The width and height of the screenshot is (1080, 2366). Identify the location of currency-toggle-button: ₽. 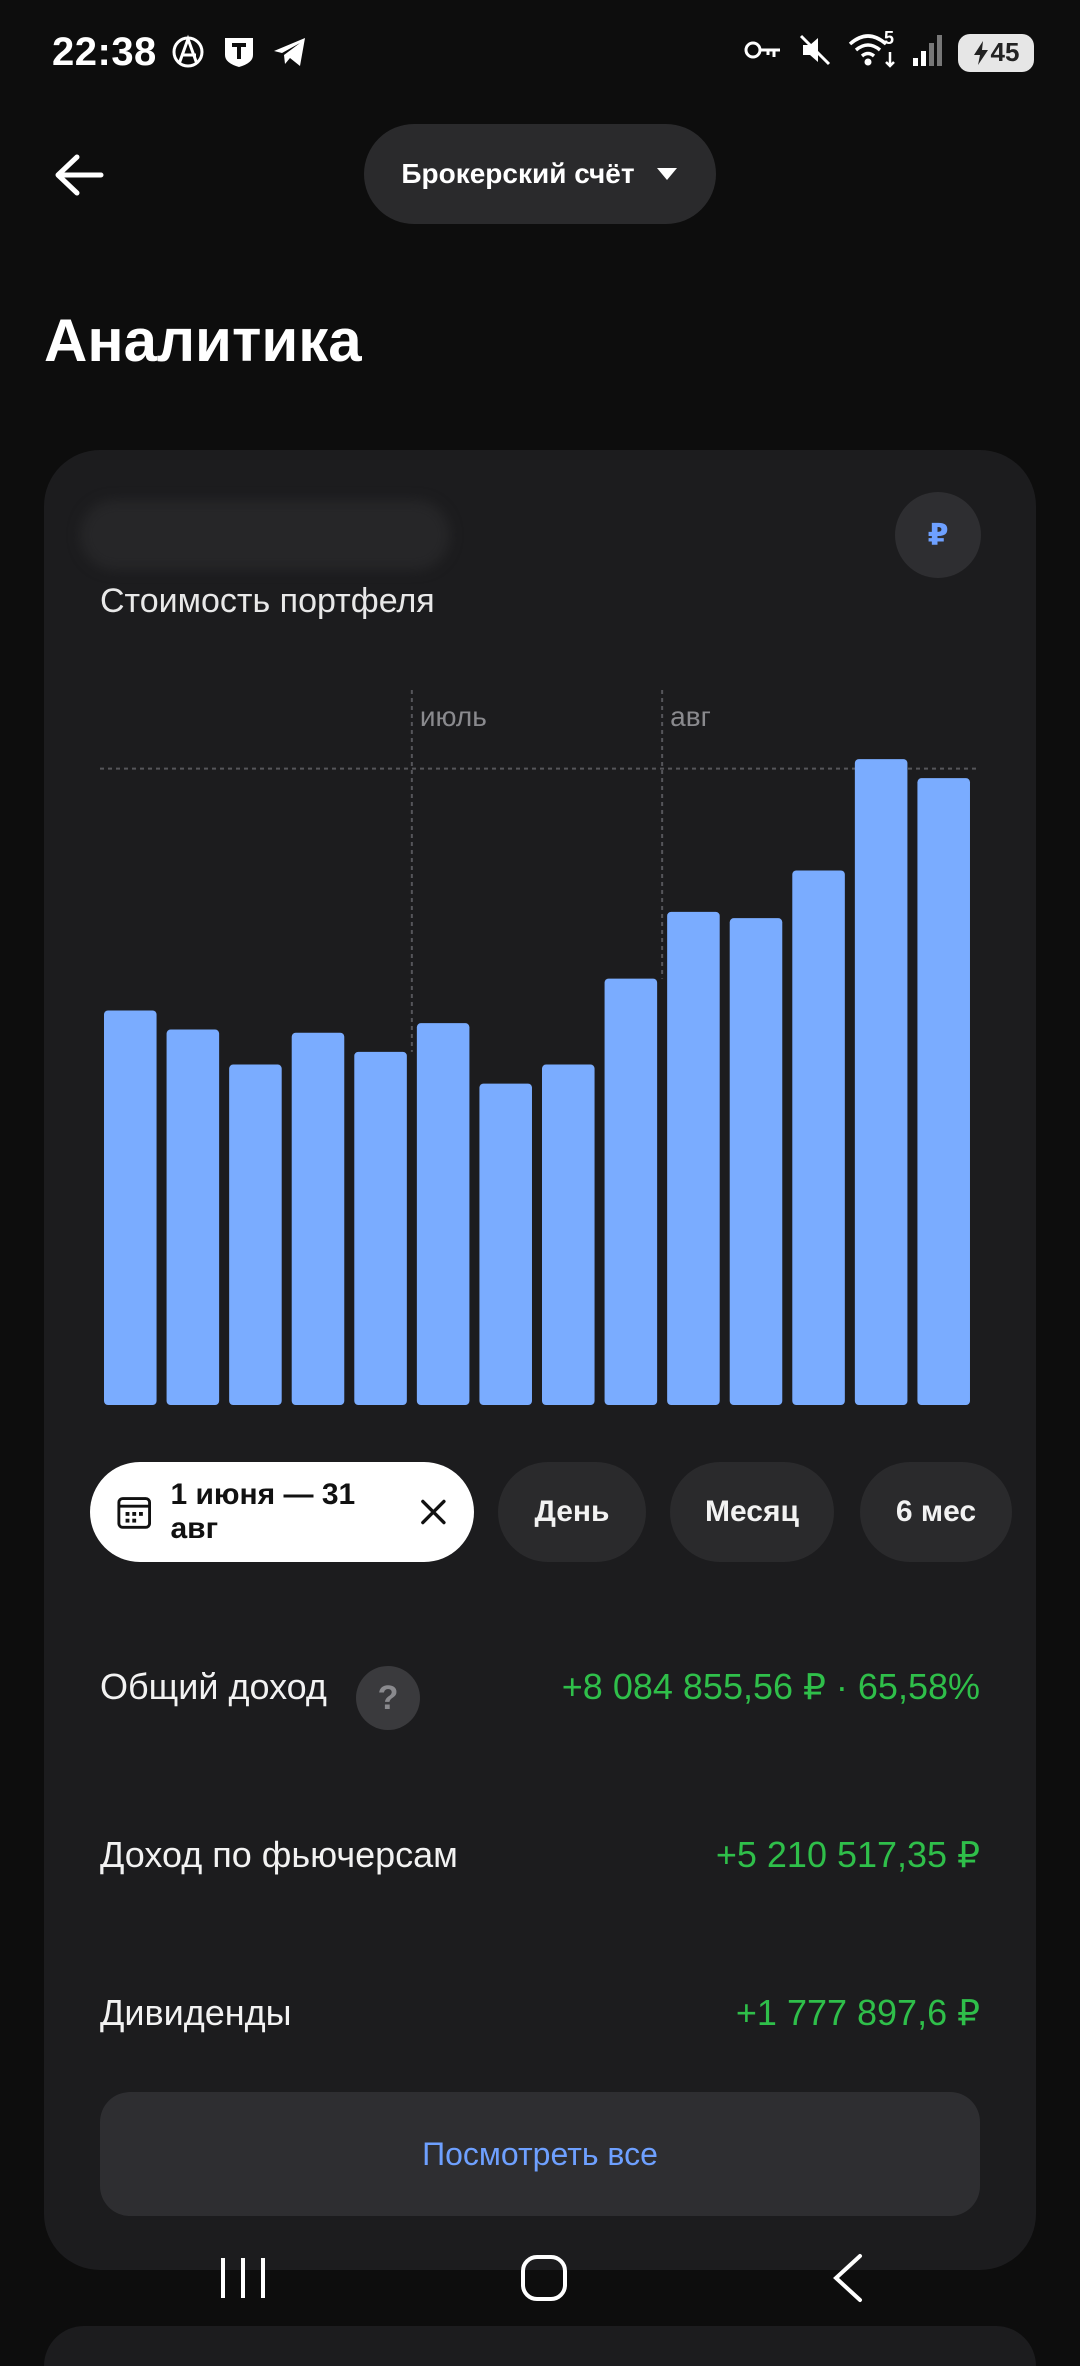
(938, 535).